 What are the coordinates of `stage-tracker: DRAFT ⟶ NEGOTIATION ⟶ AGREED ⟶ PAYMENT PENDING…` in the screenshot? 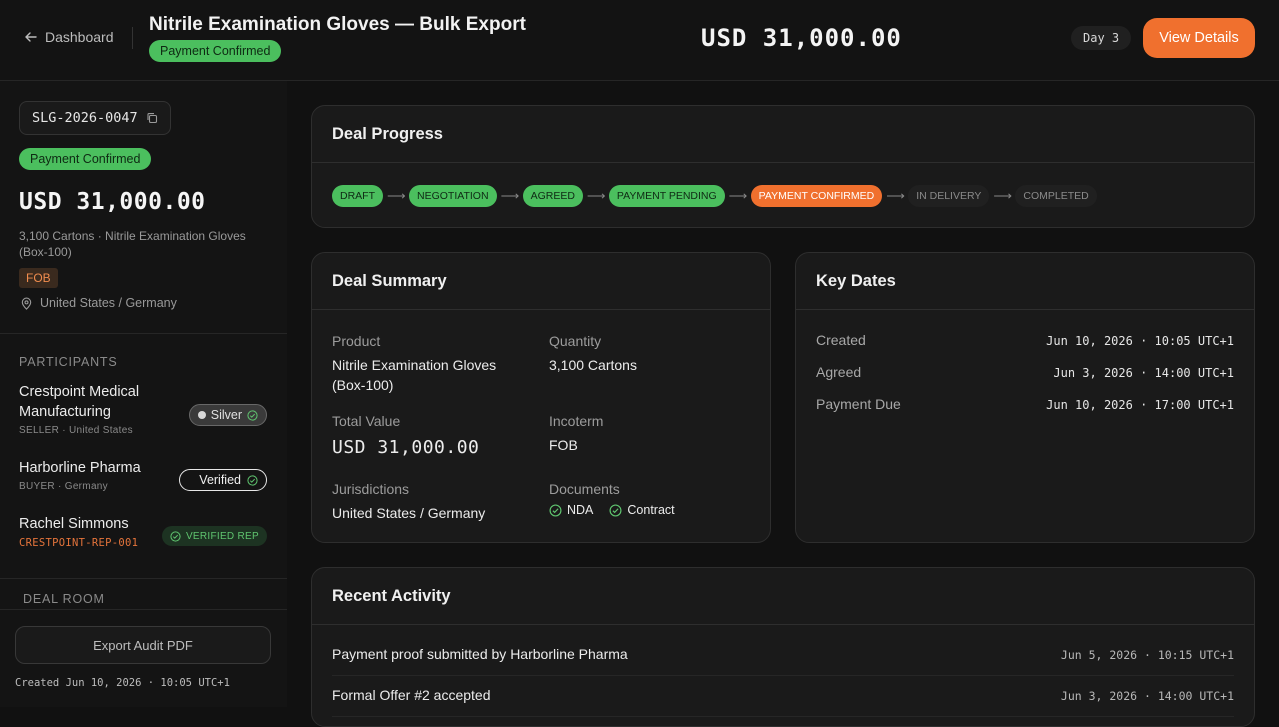 It's located at (714, 196).